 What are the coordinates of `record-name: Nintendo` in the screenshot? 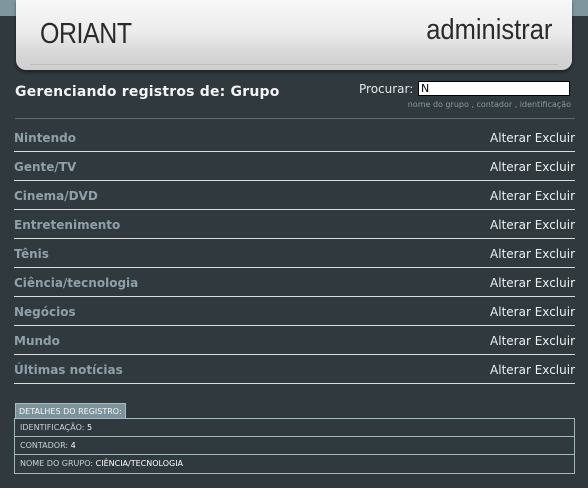 It's located at (45, 138).